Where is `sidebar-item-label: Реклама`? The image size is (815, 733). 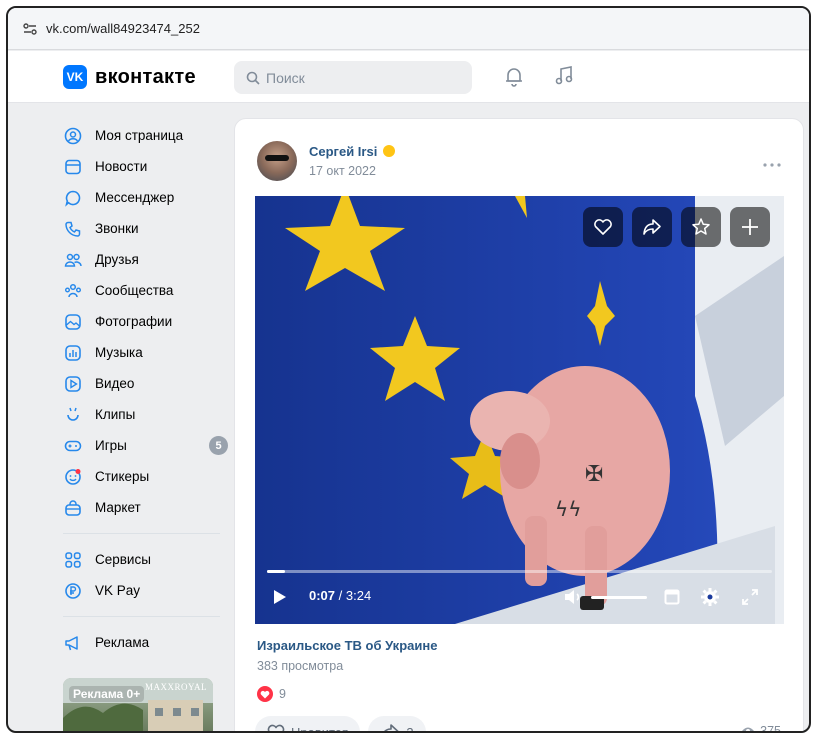 sidebar-item-label: Реклама is located at coordinates (122, 642).